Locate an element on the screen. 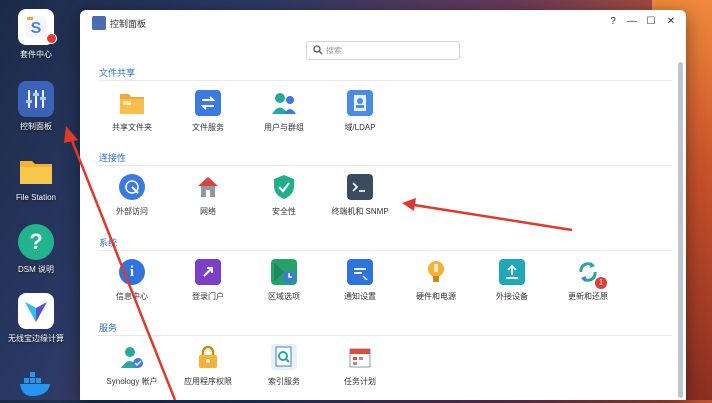 The image size is (712, 403). item-label: 任务计划 is located at coordinates (360, 381).